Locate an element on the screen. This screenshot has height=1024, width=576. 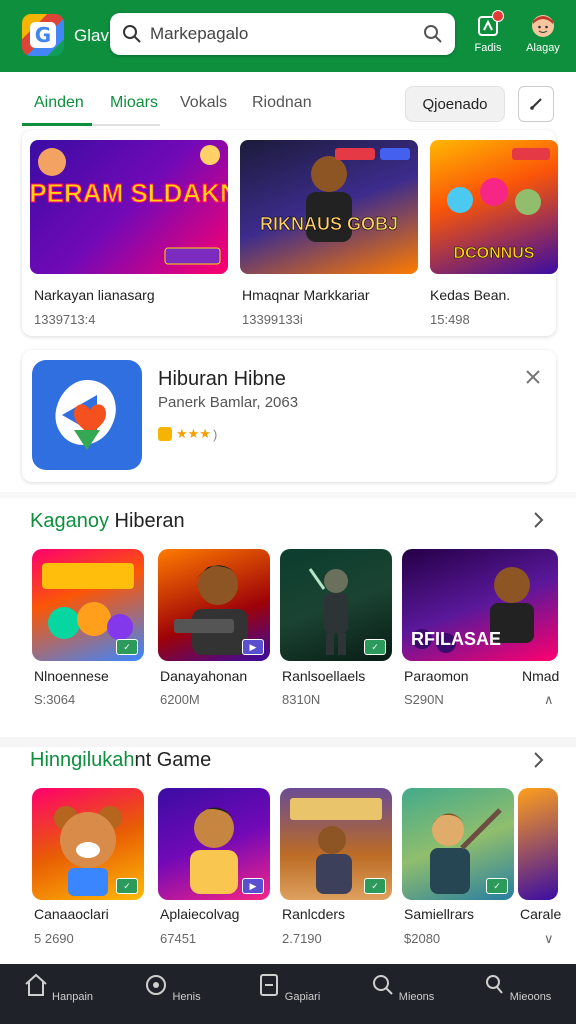
featured-banner-3: DCONNUS is located at coordinates (494, 207).